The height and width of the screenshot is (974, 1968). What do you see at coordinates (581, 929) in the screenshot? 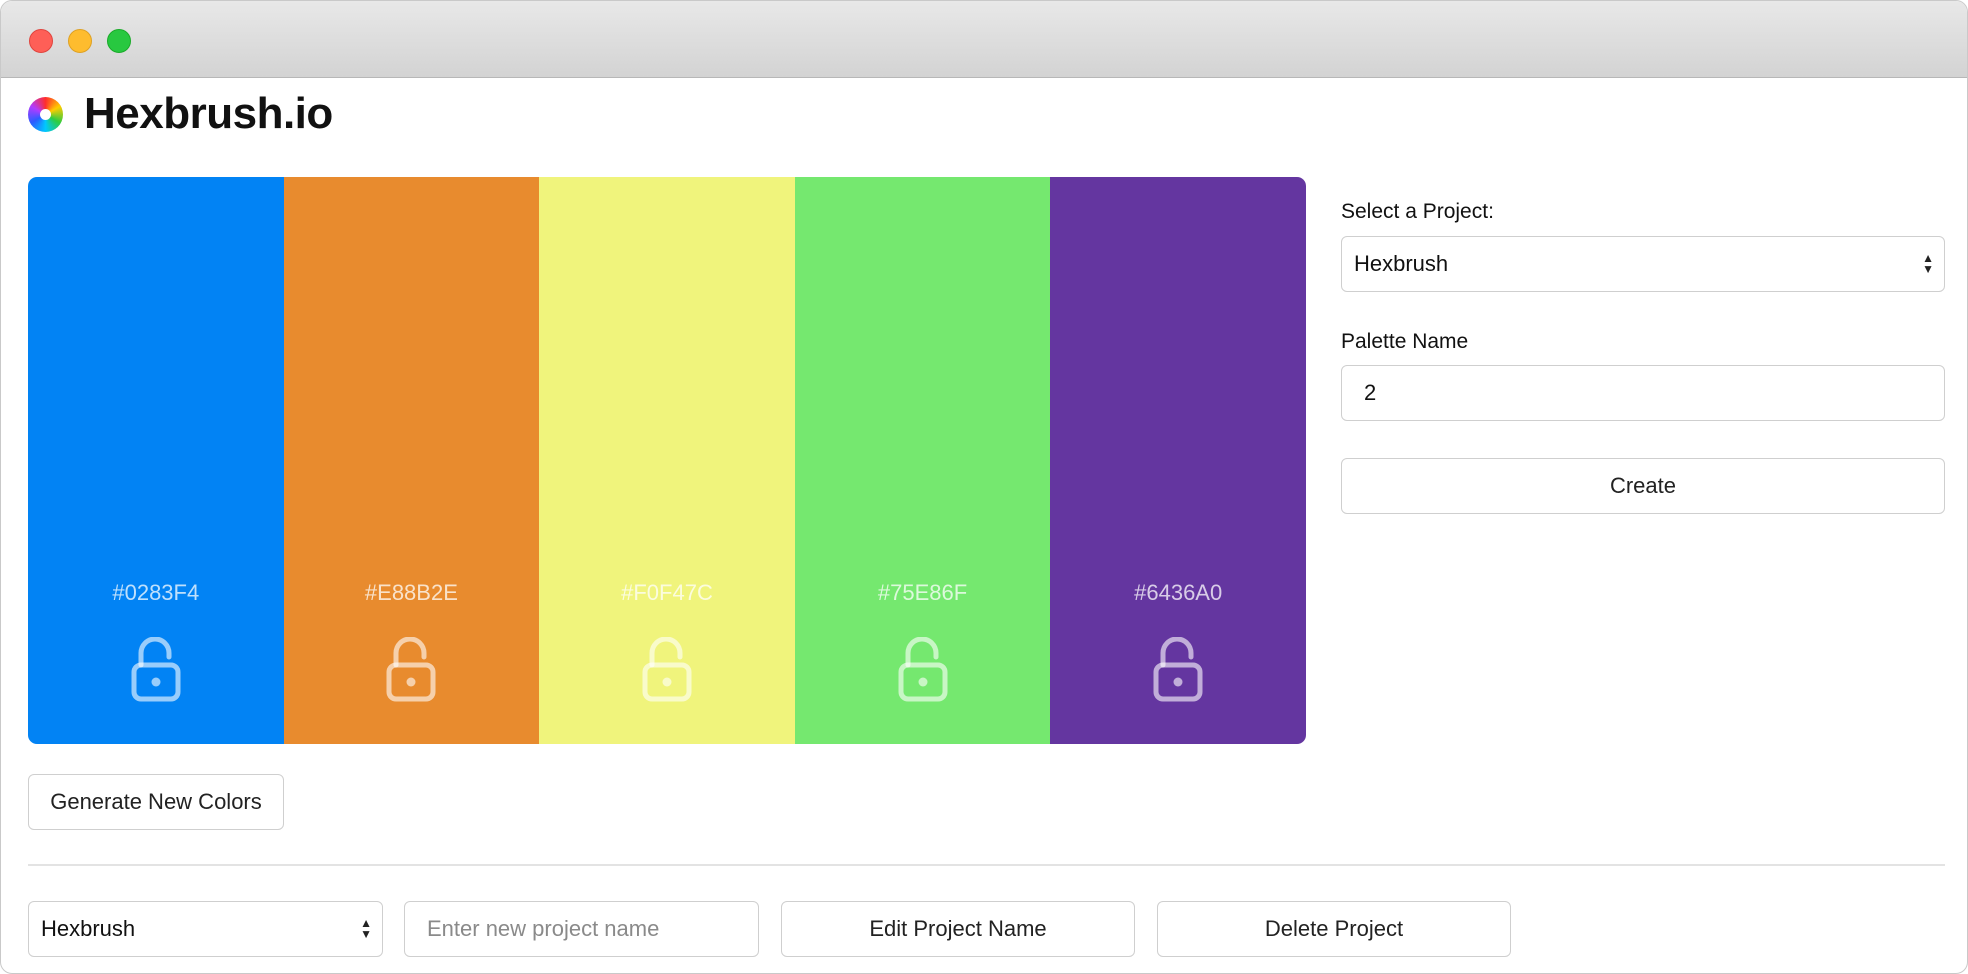
I see `new-project-name-input: Enter new project name` at bounding box center [581, 929].